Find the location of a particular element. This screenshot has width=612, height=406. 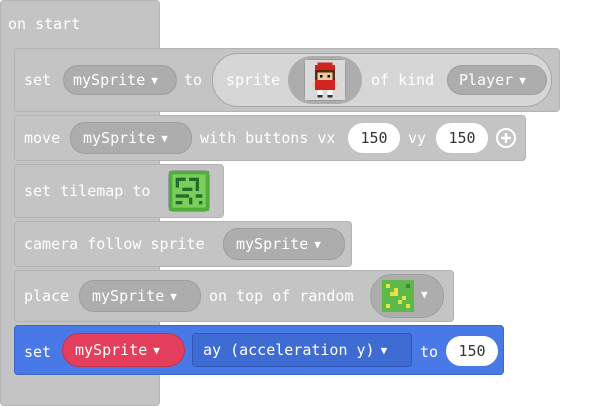

vy-input: 150 is located at coordinates (462, 138).